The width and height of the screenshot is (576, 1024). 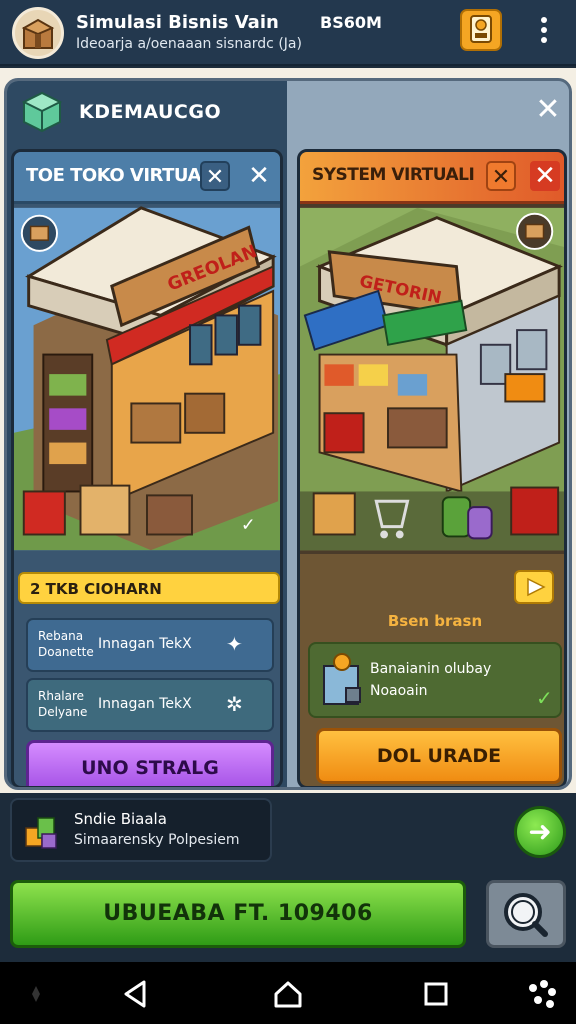 What do you see at coordinates (238, 914) in the screenshot?
I see `main-action-button: UBUEABA FT. 109406` at bounding box center [238, 914].